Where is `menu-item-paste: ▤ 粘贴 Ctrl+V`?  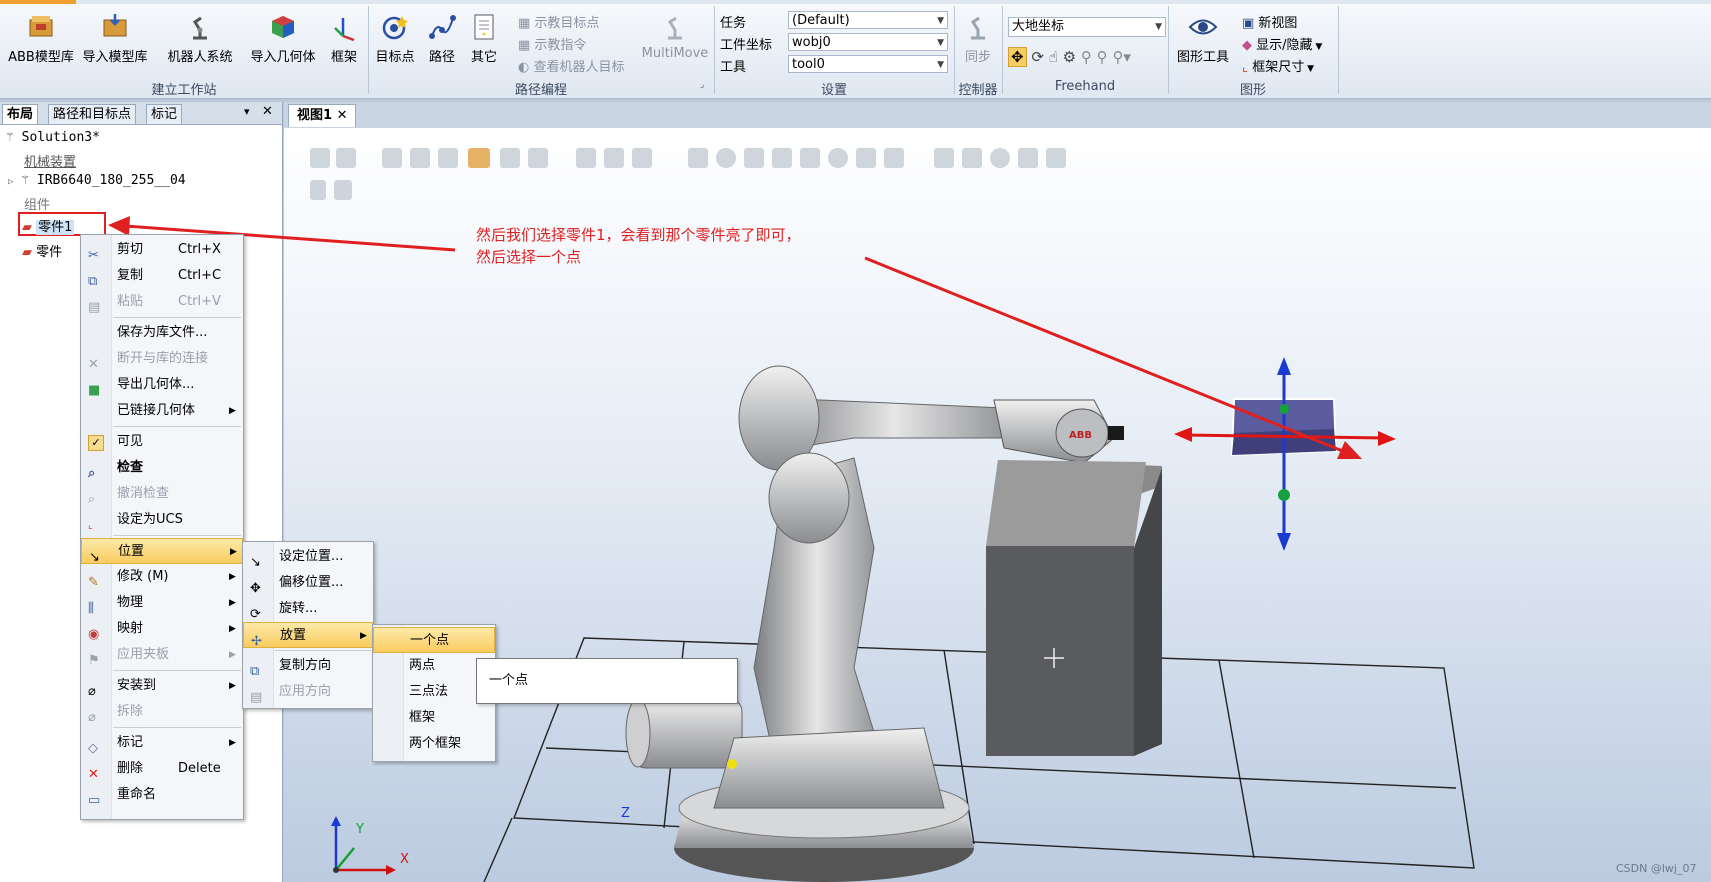 menu-item-paste: ▤ 粘贴 Ctrl+V is located at coordinates (162, 302).